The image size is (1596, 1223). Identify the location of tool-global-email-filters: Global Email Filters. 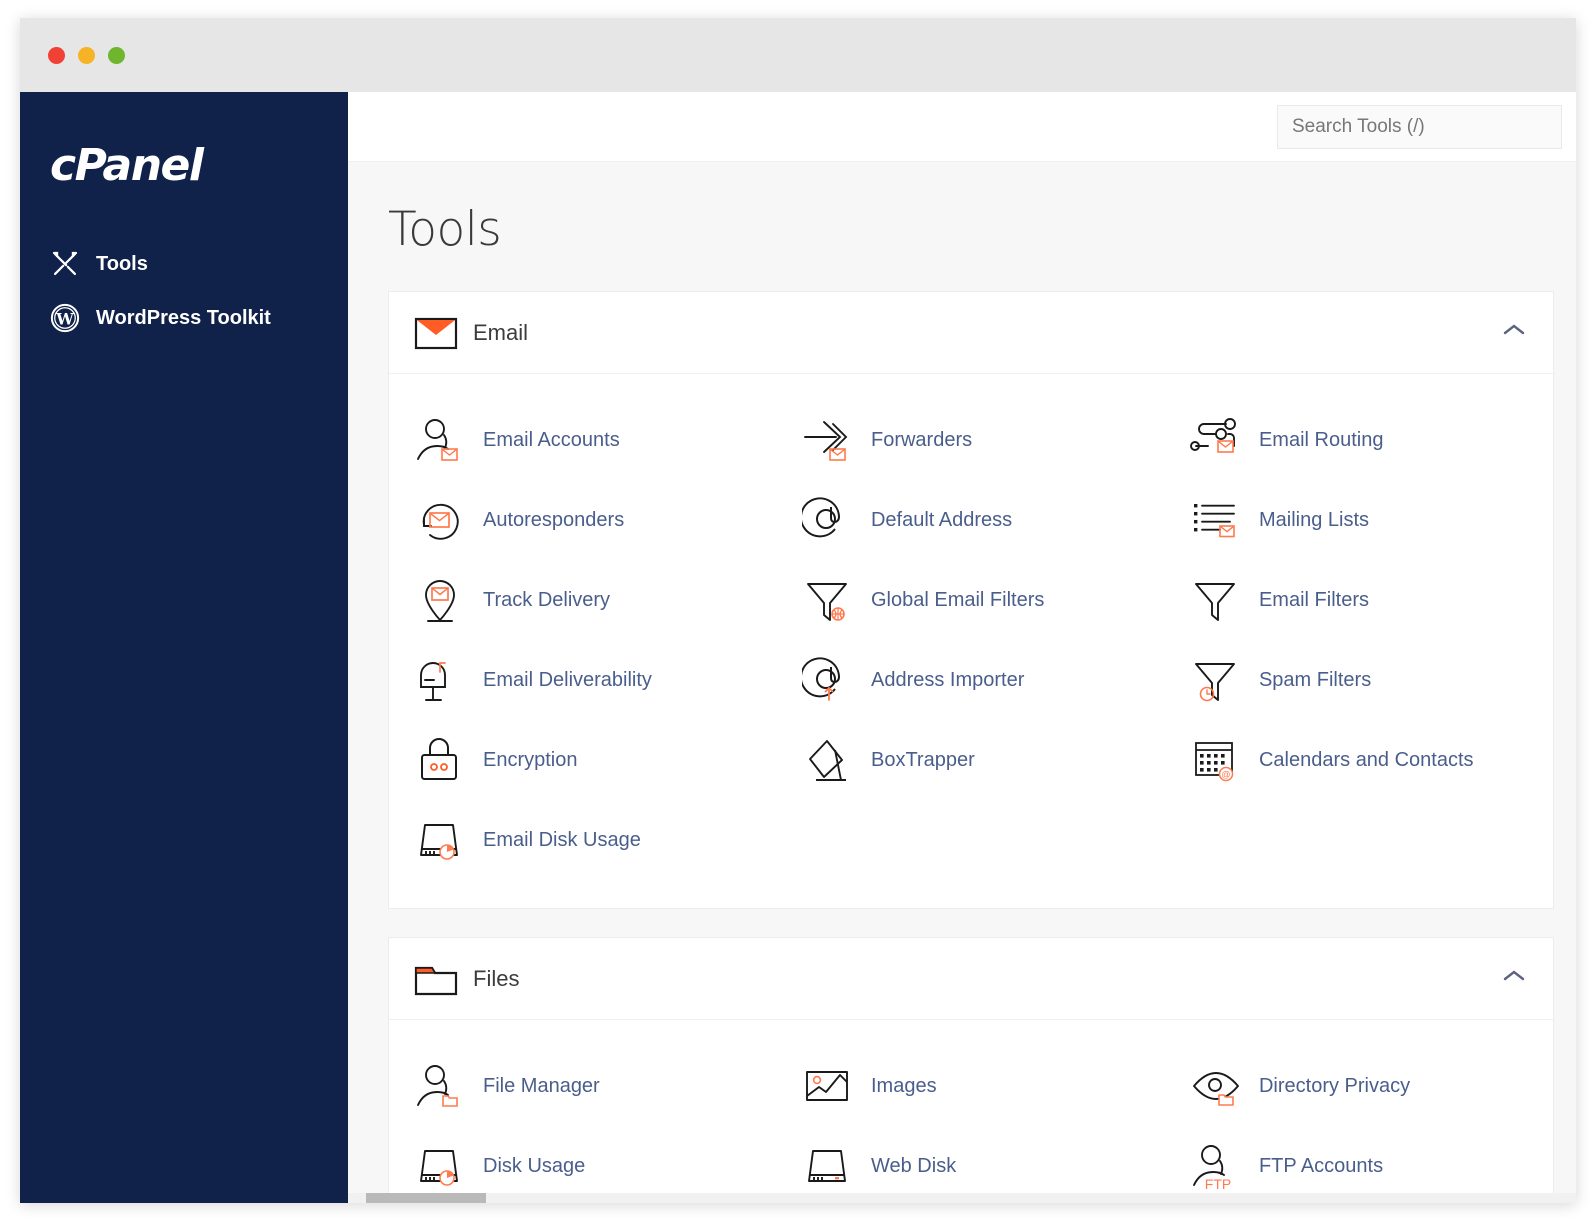
(971, 600).